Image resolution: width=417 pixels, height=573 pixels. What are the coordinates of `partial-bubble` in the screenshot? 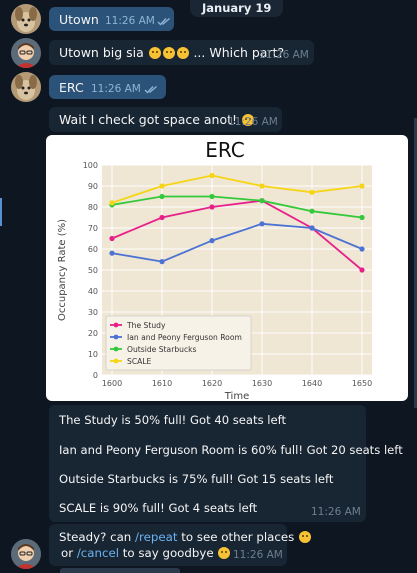 It's located at (120, 570).